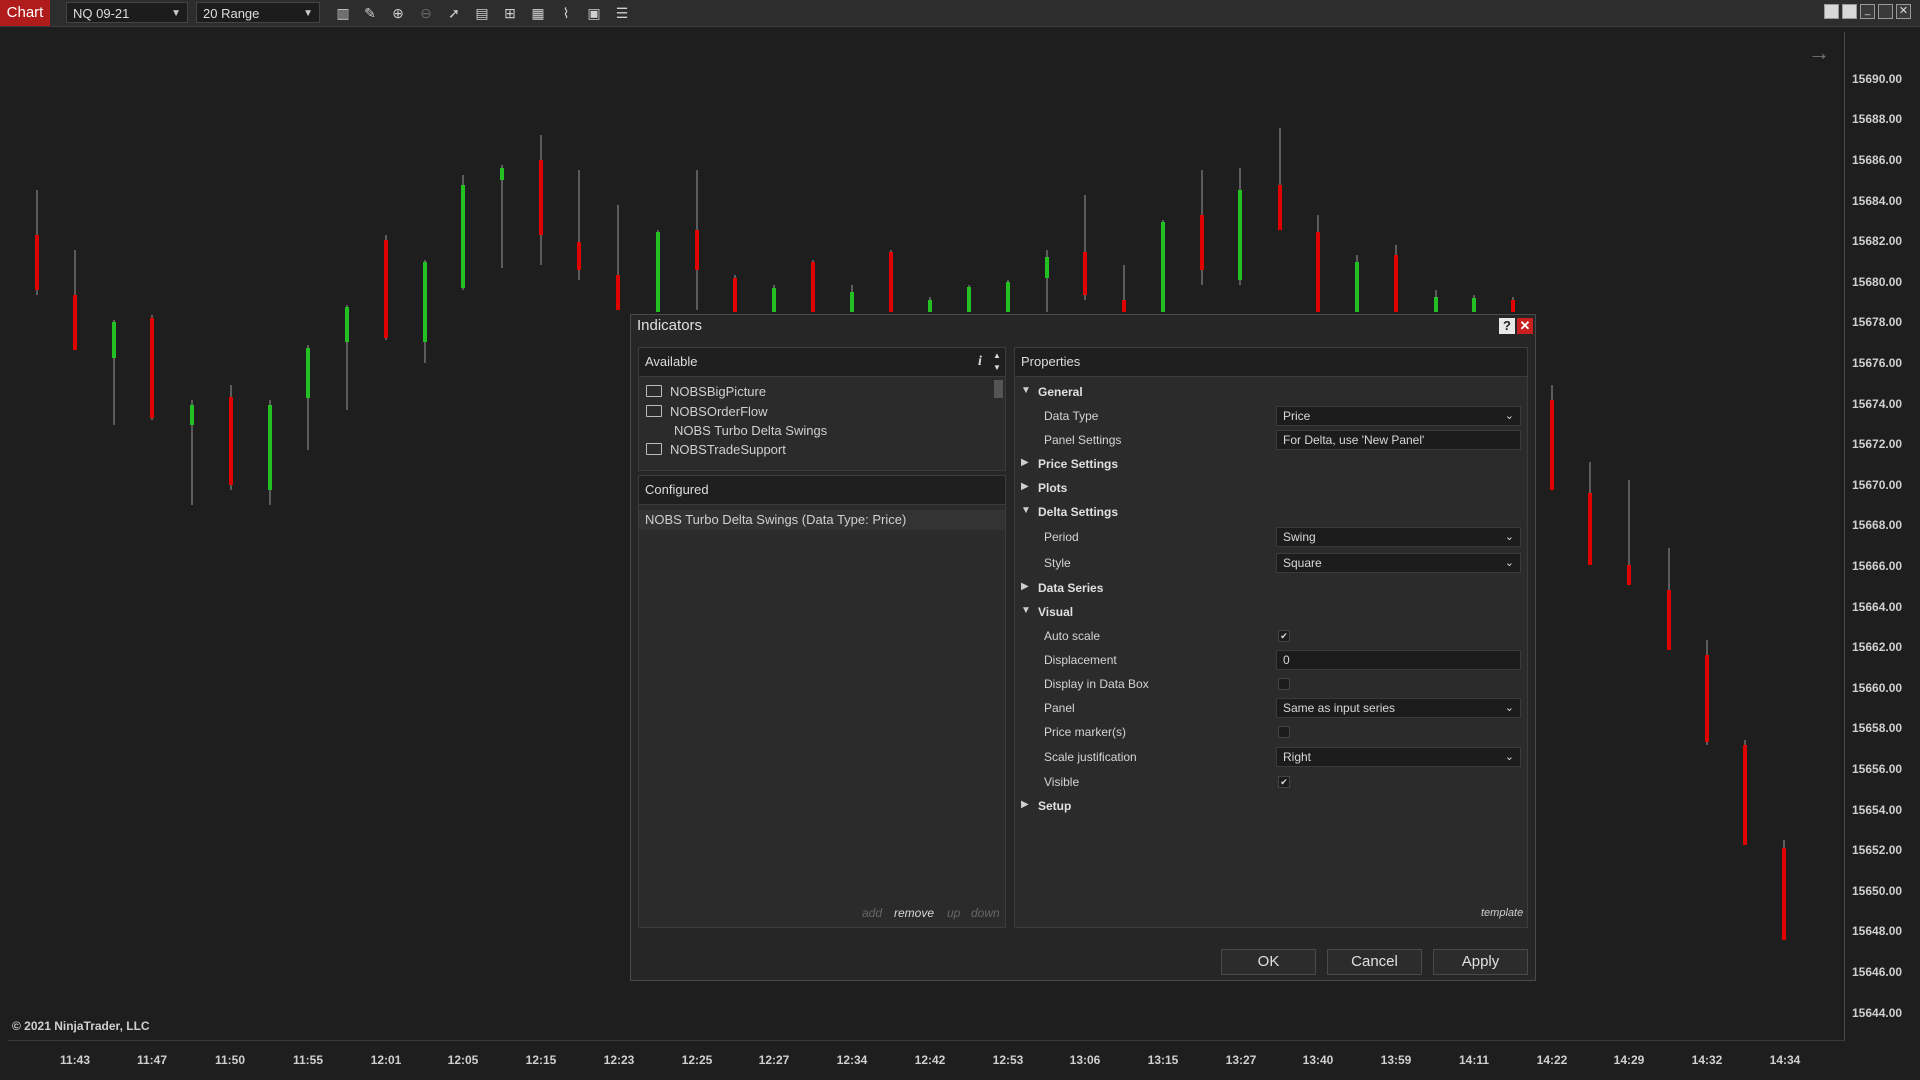 Image resolution: width=1920 pixels, height=1080 pixels. I want to click on templates-icon: ▣, so click(594, 13).